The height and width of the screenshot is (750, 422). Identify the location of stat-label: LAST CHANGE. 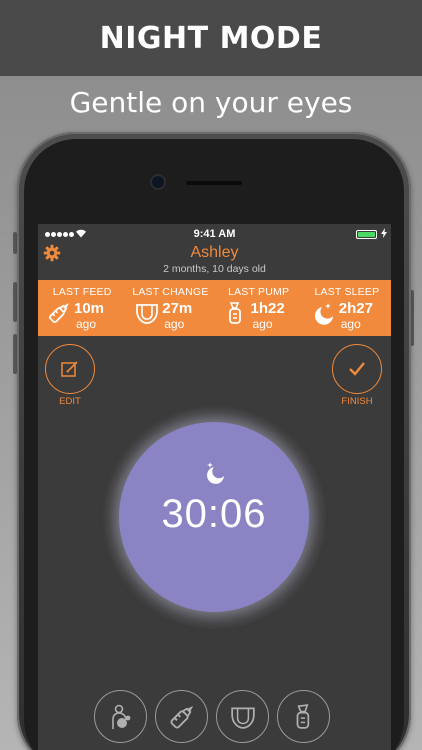
(170, 292).